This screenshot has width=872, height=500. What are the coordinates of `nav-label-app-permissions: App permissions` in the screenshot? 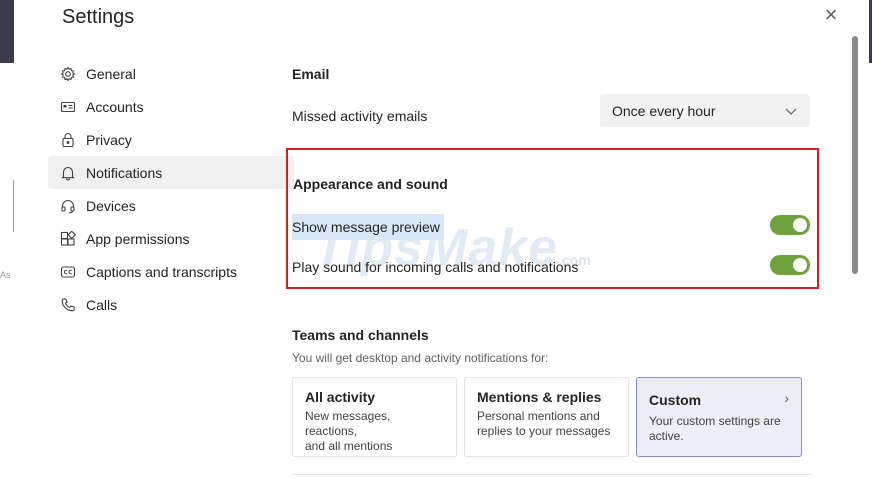 It's located at (138, 238).